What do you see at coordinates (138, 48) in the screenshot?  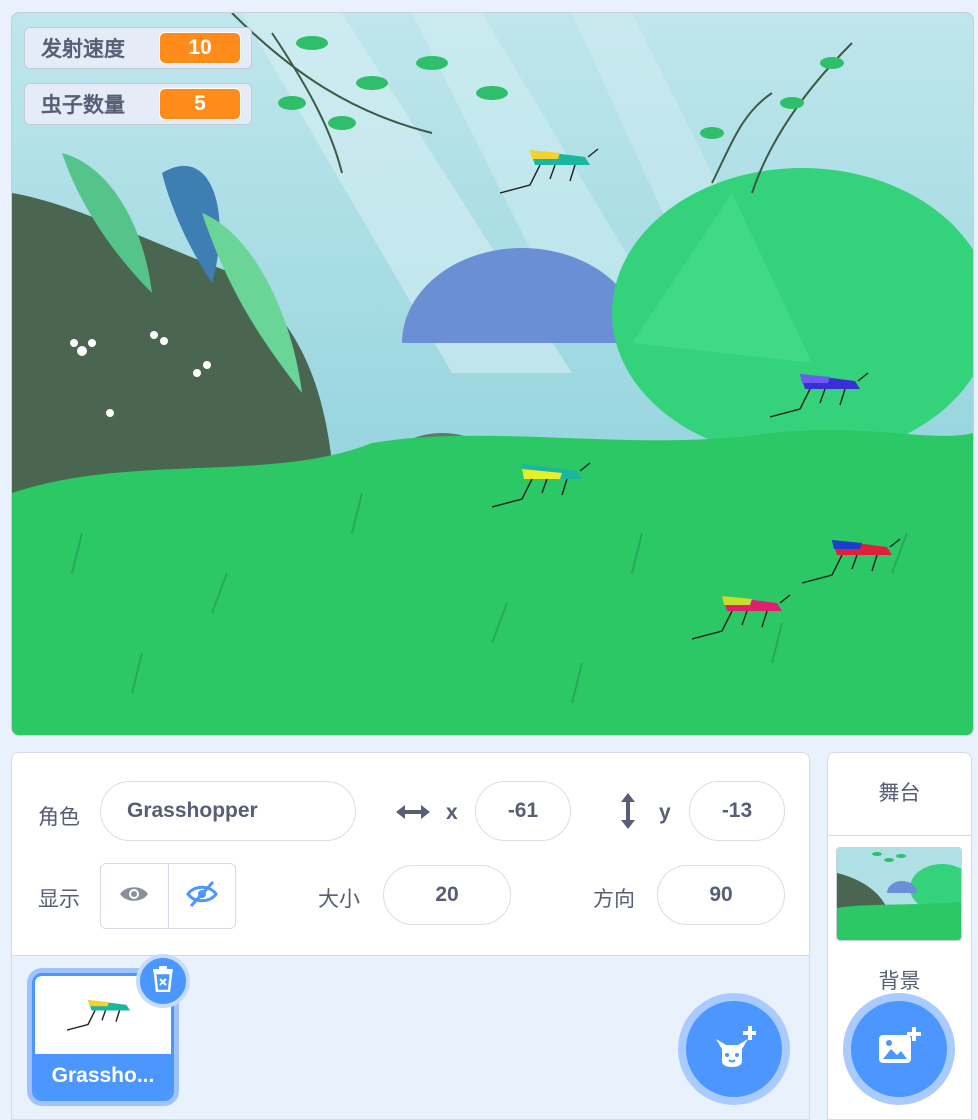 I see `variable-monitor-launch-speed: 发射速度 10` at bounding box center [138, 48].